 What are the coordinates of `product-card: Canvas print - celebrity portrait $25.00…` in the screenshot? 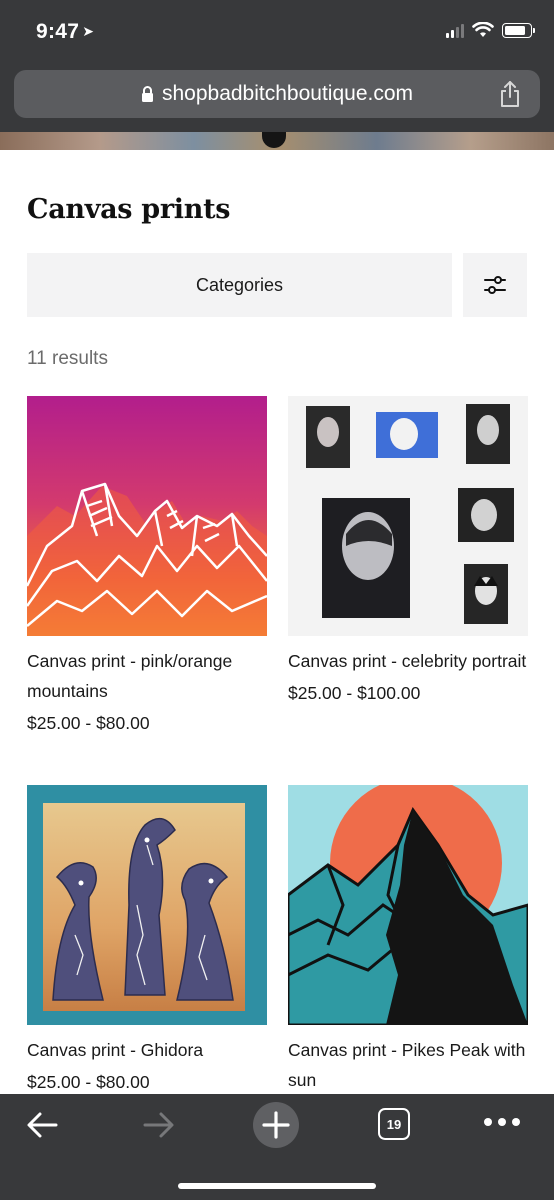 It's located at (408, 552).